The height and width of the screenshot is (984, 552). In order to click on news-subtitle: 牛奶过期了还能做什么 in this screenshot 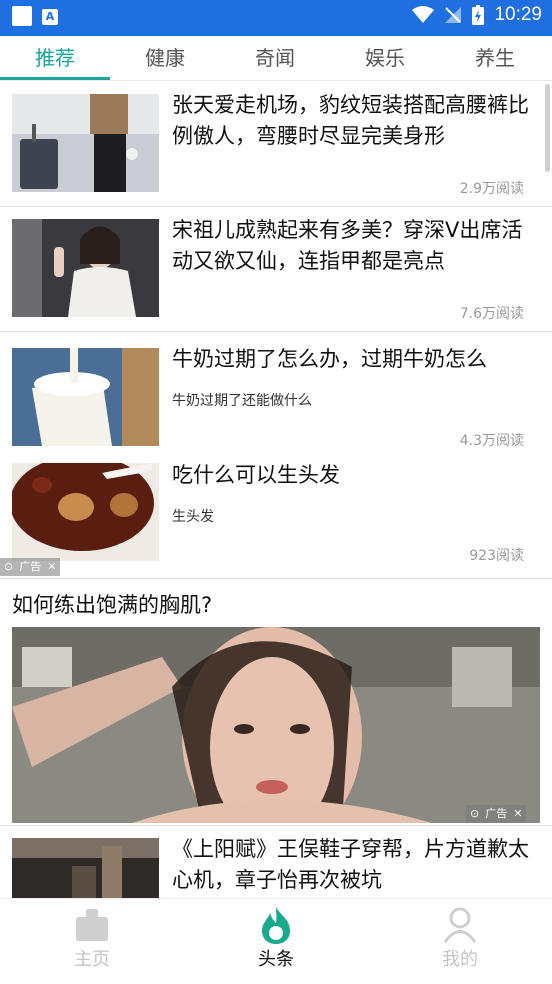, I will do `click(242, 401)`.